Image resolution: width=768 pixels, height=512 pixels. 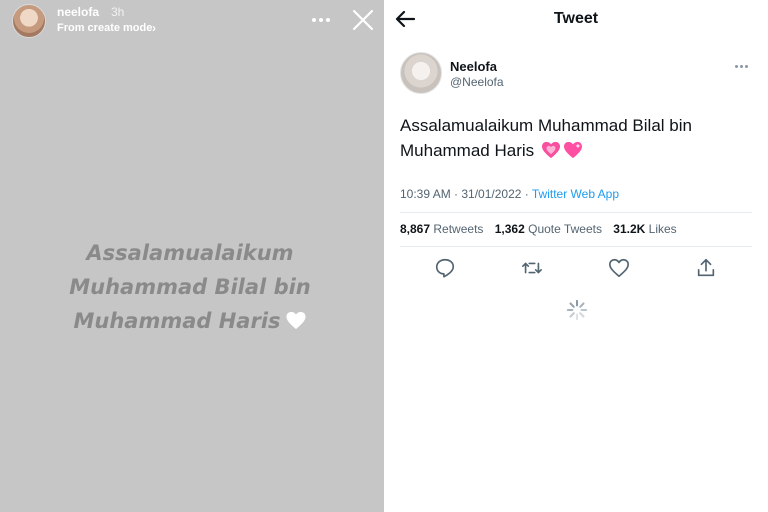 What do you see at coordinates (154, 28) in the screenshot?
I see `chevron-right-icon: ›` at bounding box center [154, 28].